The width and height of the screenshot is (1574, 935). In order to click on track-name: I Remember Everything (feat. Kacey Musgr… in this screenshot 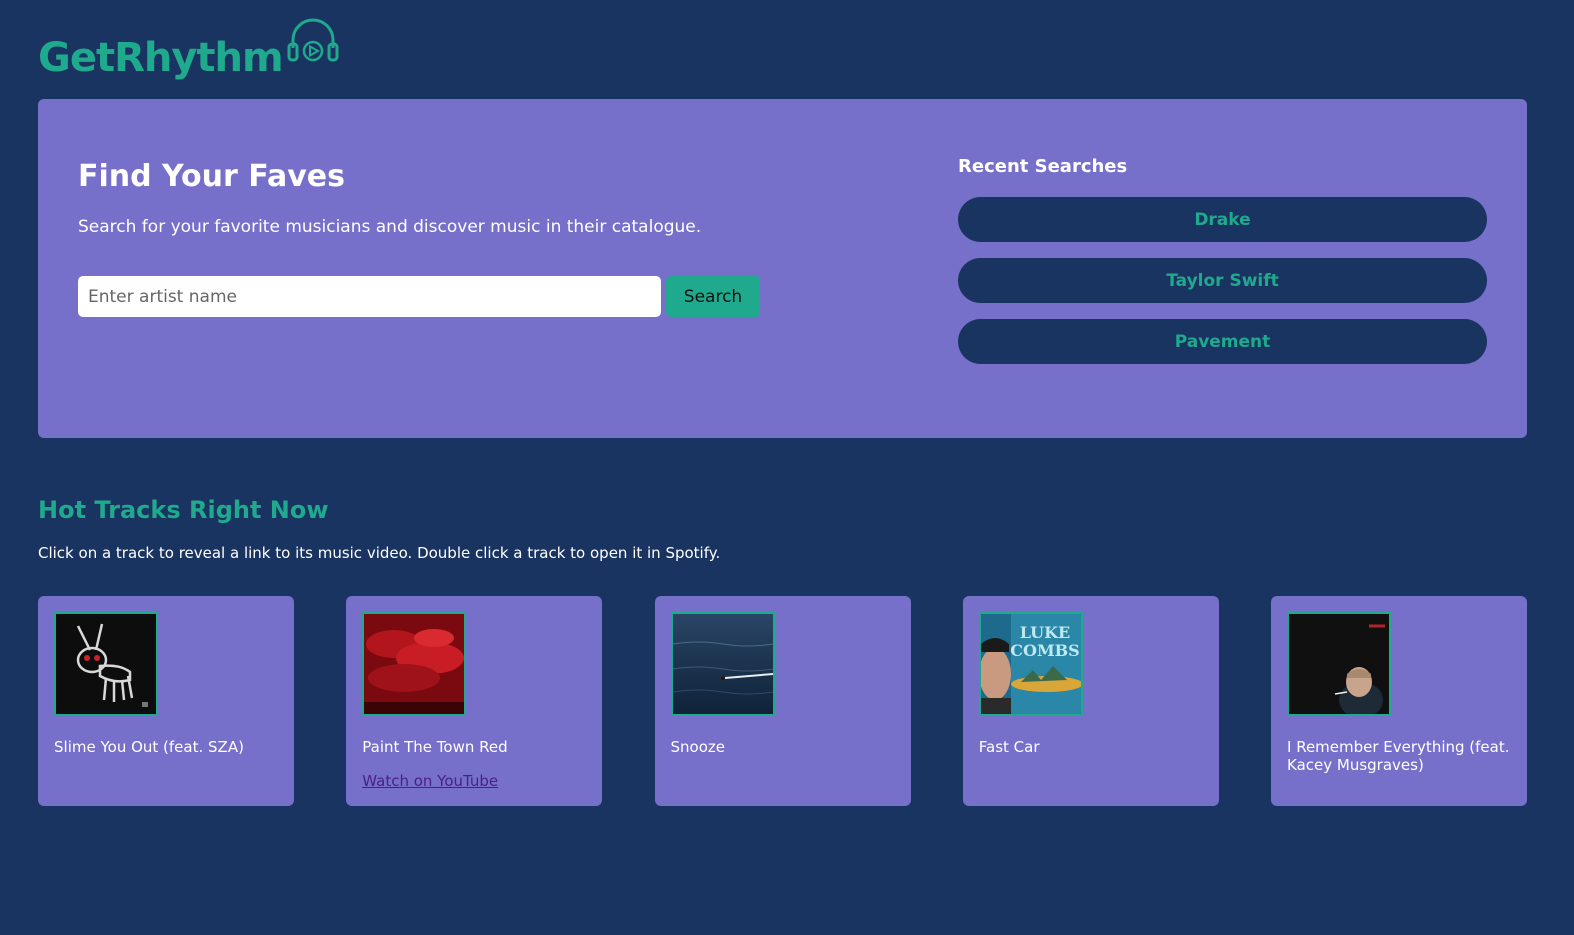, I will do `click(1398, 756)`.